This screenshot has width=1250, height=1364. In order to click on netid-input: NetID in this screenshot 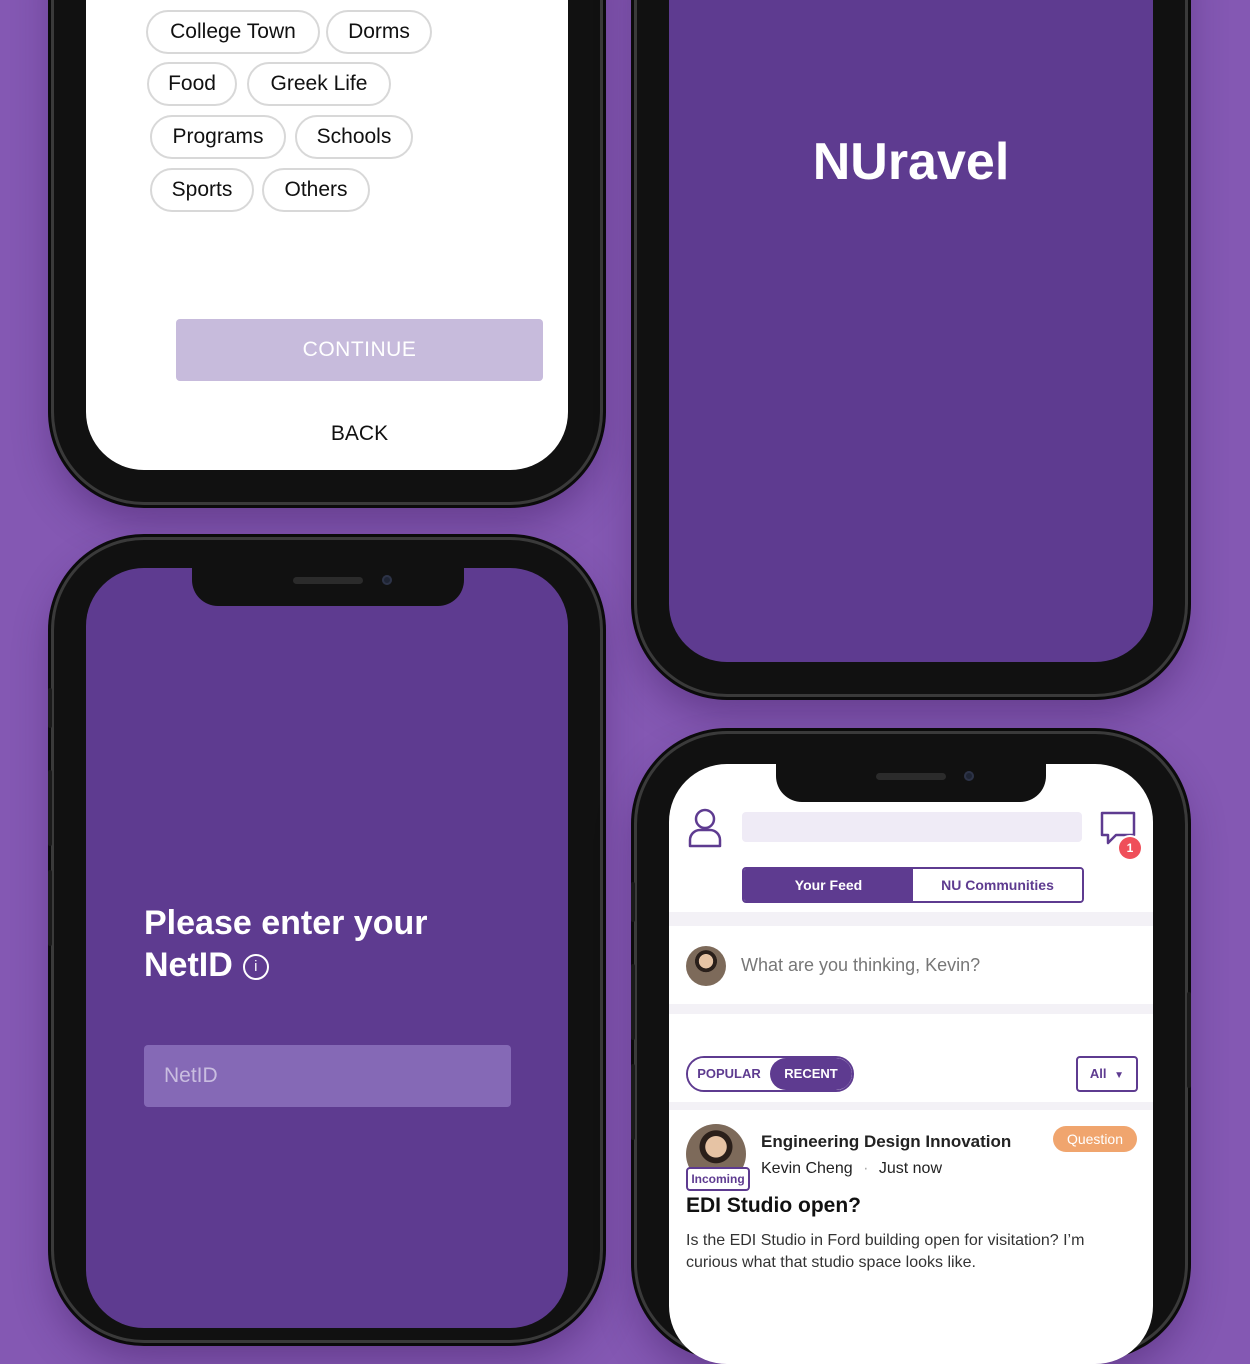, I will do `click(327, 1076)`.